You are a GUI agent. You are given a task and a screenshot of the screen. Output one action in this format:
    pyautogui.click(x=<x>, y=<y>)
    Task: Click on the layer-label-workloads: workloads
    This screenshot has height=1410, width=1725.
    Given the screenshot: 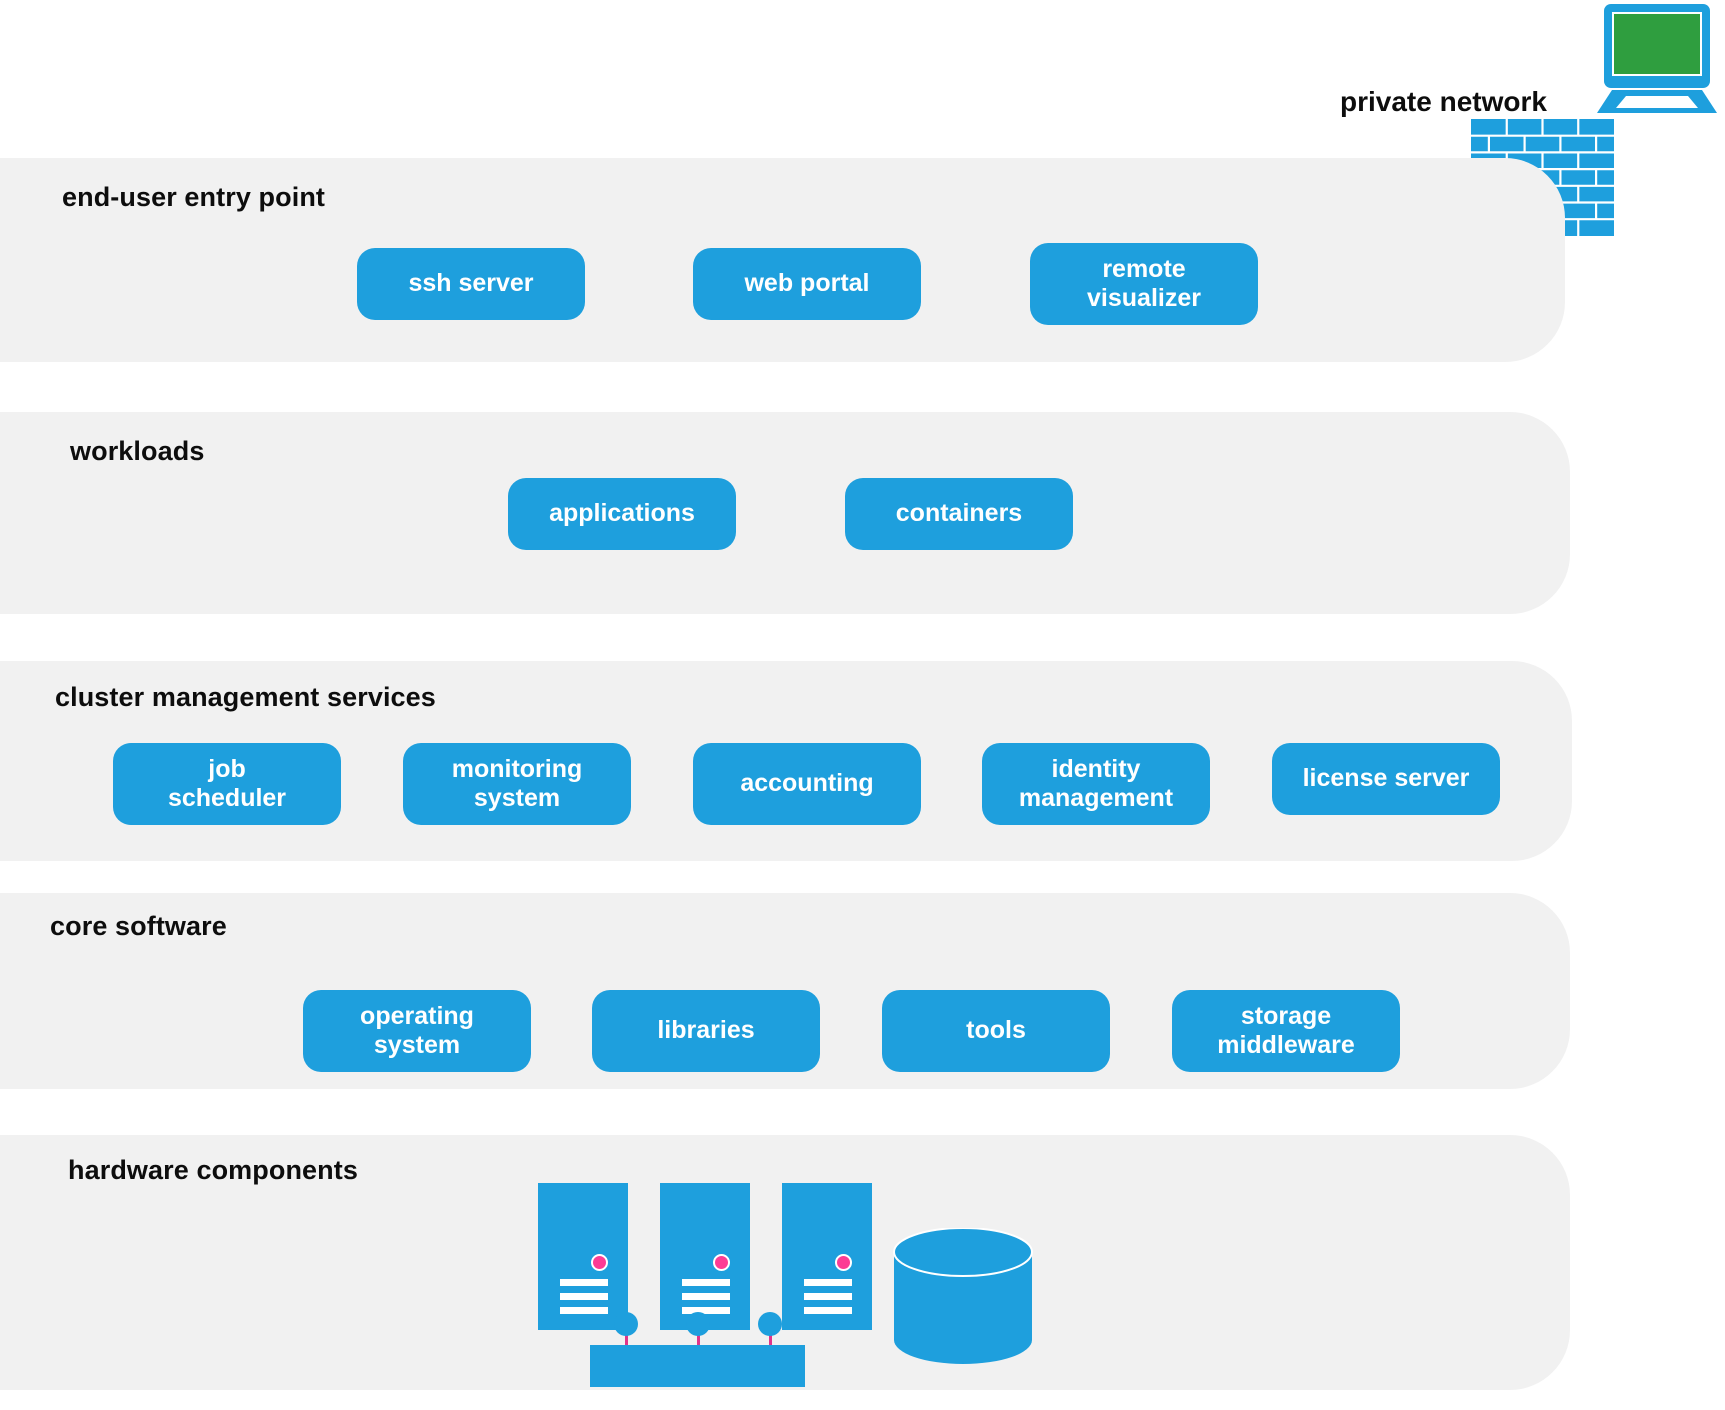 What is the action you would take?
    pyautogui.click(x=137, y=451)
    